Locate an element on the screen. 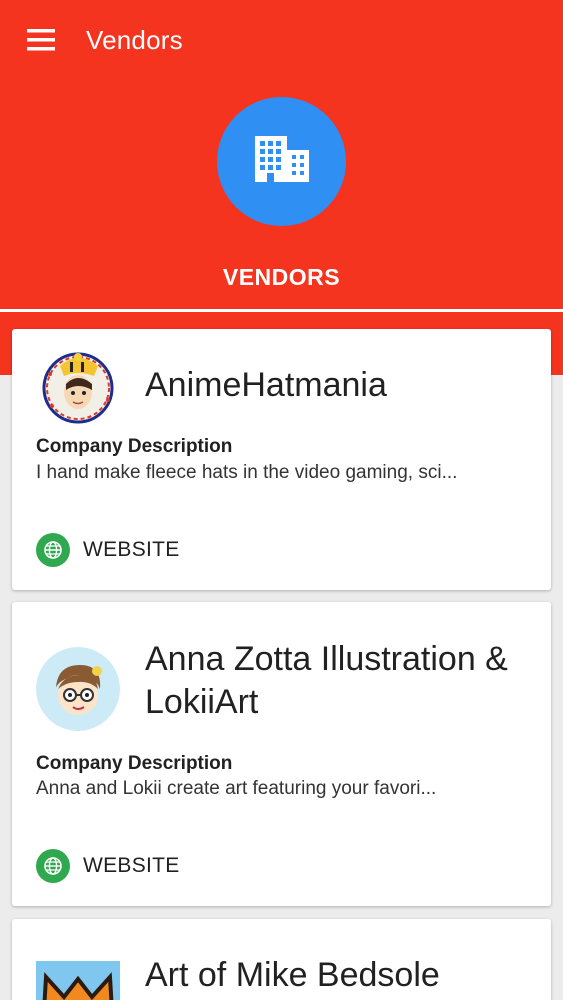  header-divider is located at coordinates (281, 310).